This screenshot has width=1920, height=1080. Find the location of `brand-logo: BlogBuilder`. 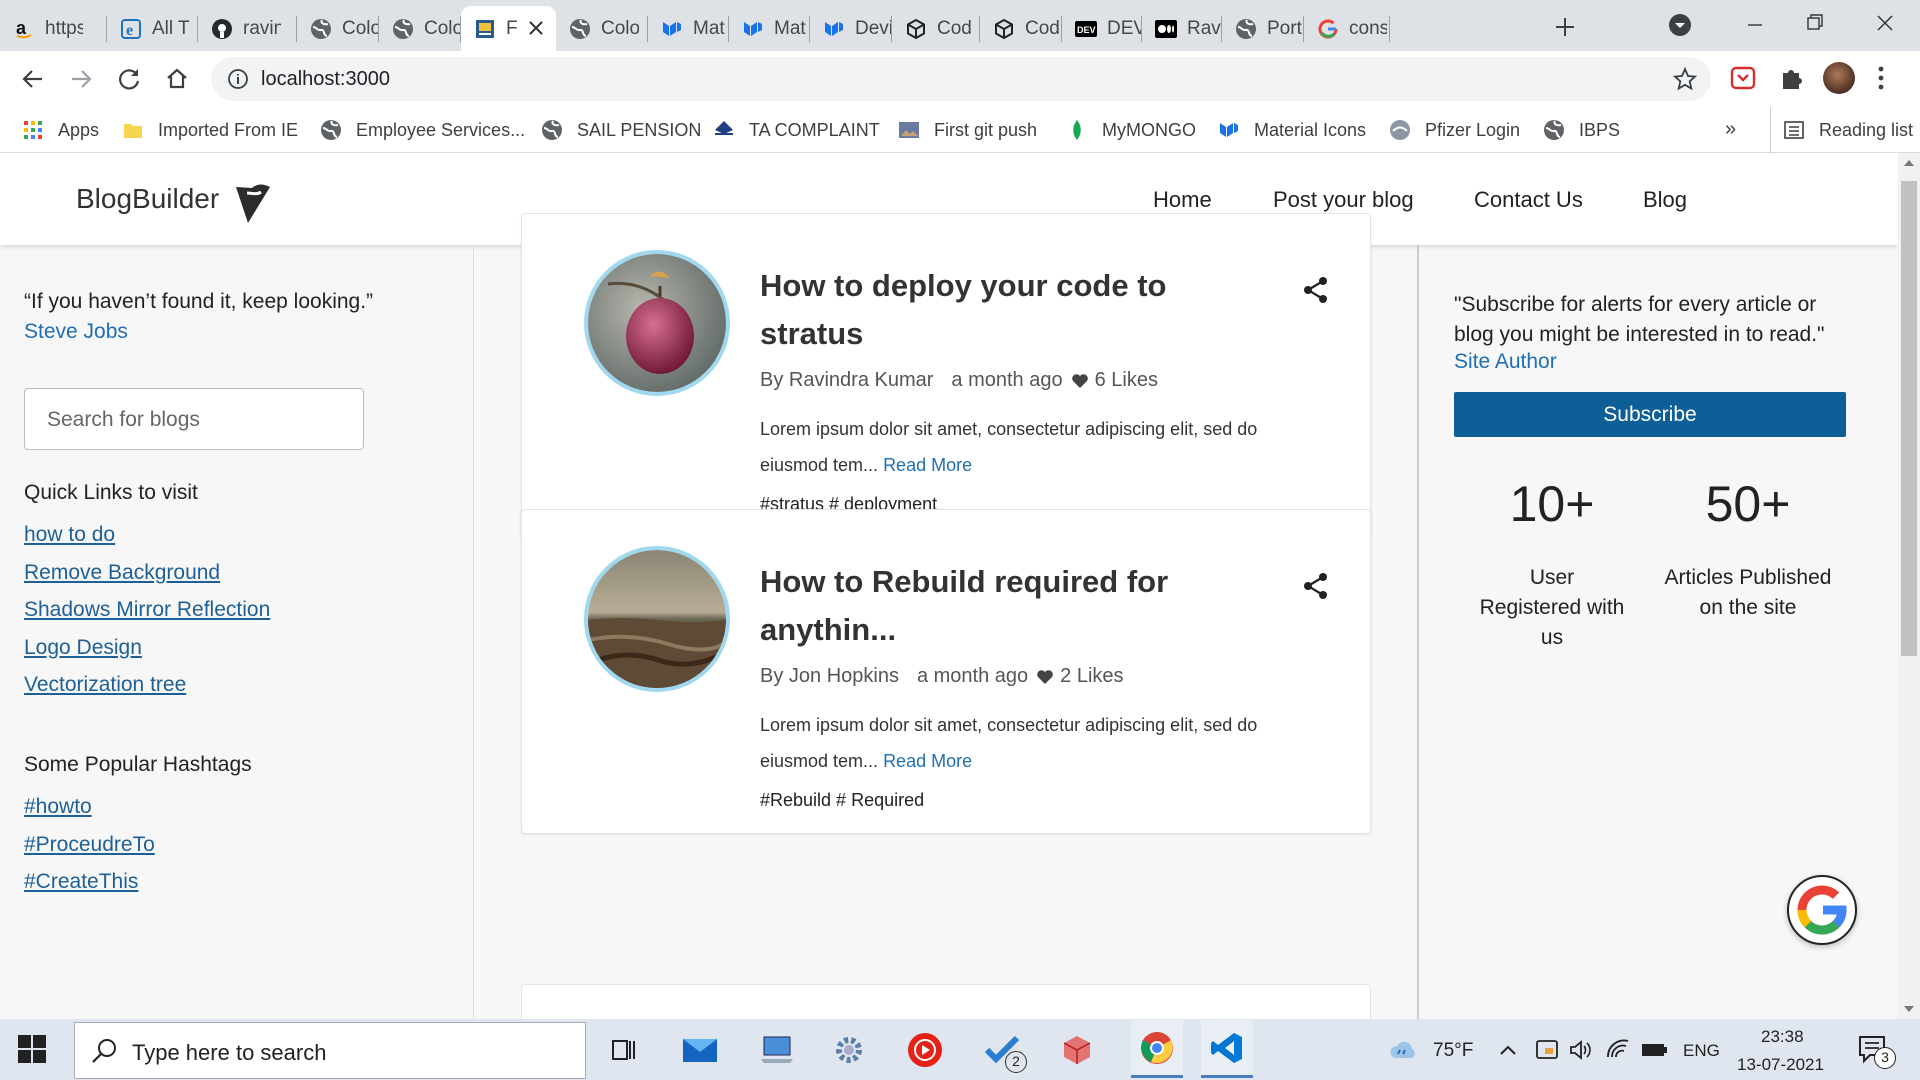

brand-logo: BlogBuilder is located at coordinates (147, 199).